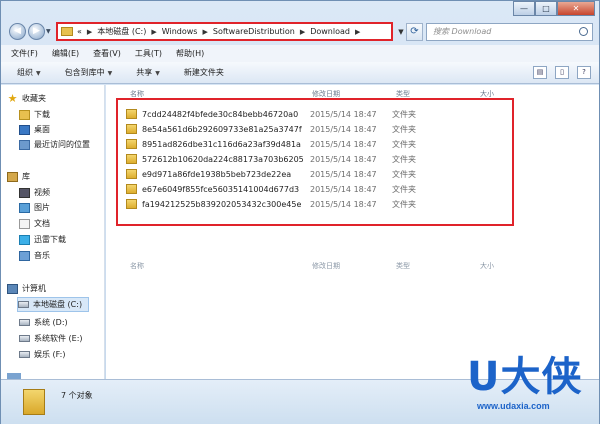  Describe the element at coordinates (58, 338) in the screenshot. I see `nav-item-label: 系统软件 (E:)` at that location.